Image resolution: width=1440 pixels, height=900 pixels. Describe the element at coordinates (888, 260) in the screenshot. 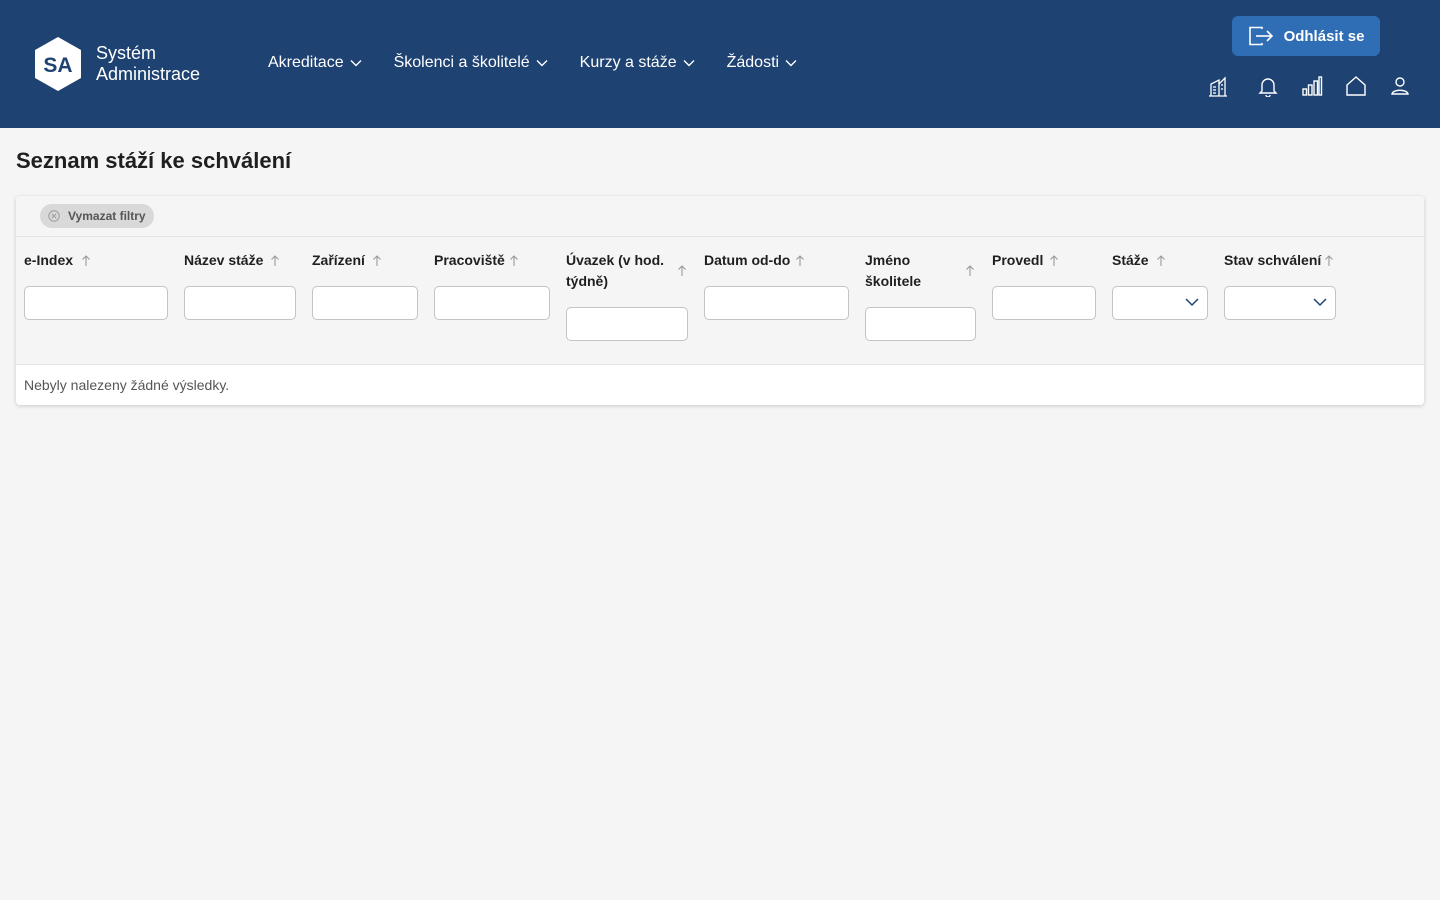

I see `column-header-line: Jméno` at that location.